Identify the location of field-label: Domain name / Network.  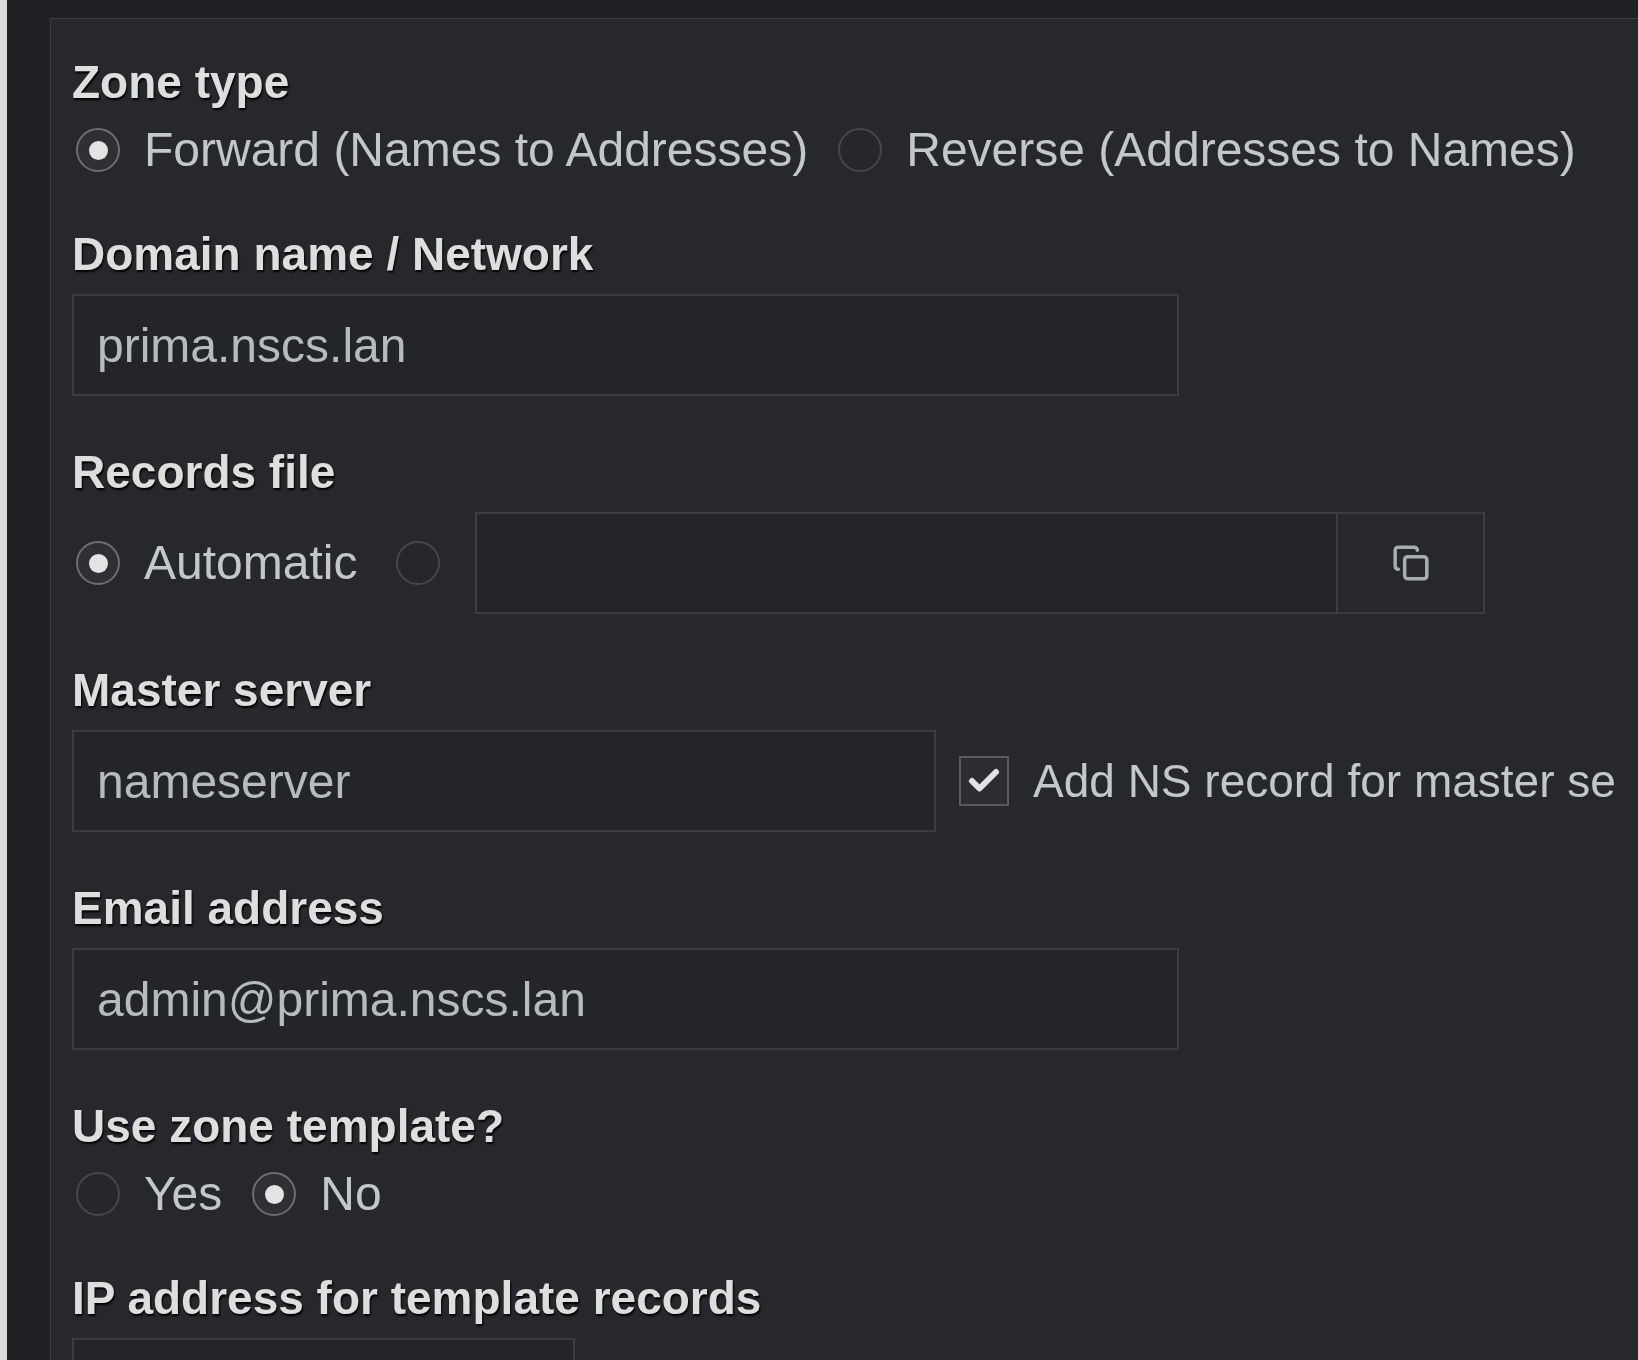
(333, 254).